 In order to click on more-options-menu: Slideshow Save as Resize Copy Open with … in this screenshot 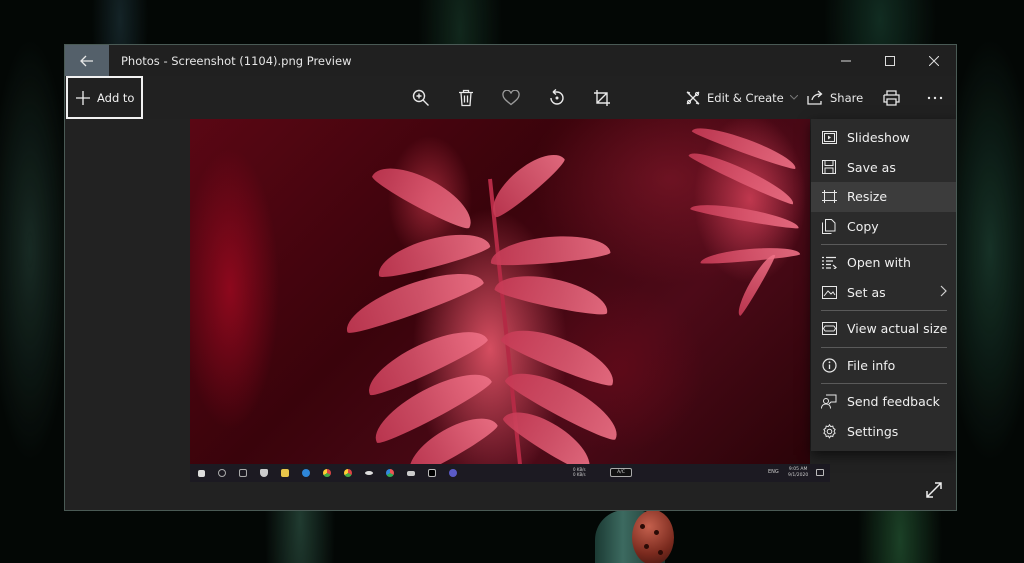, I will do `click(883, 285)`.